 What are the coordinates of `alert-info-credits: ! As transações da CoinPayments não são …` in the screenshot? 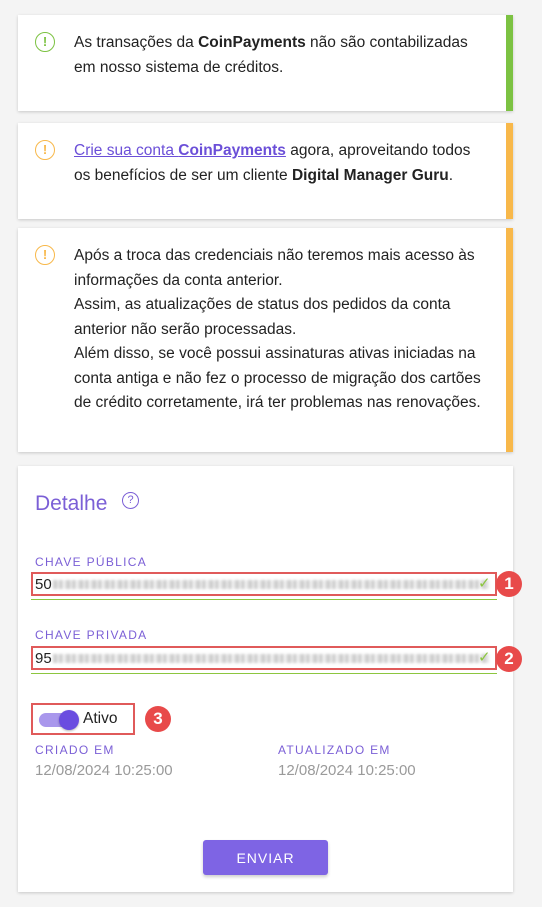 It's located at (265, 63).